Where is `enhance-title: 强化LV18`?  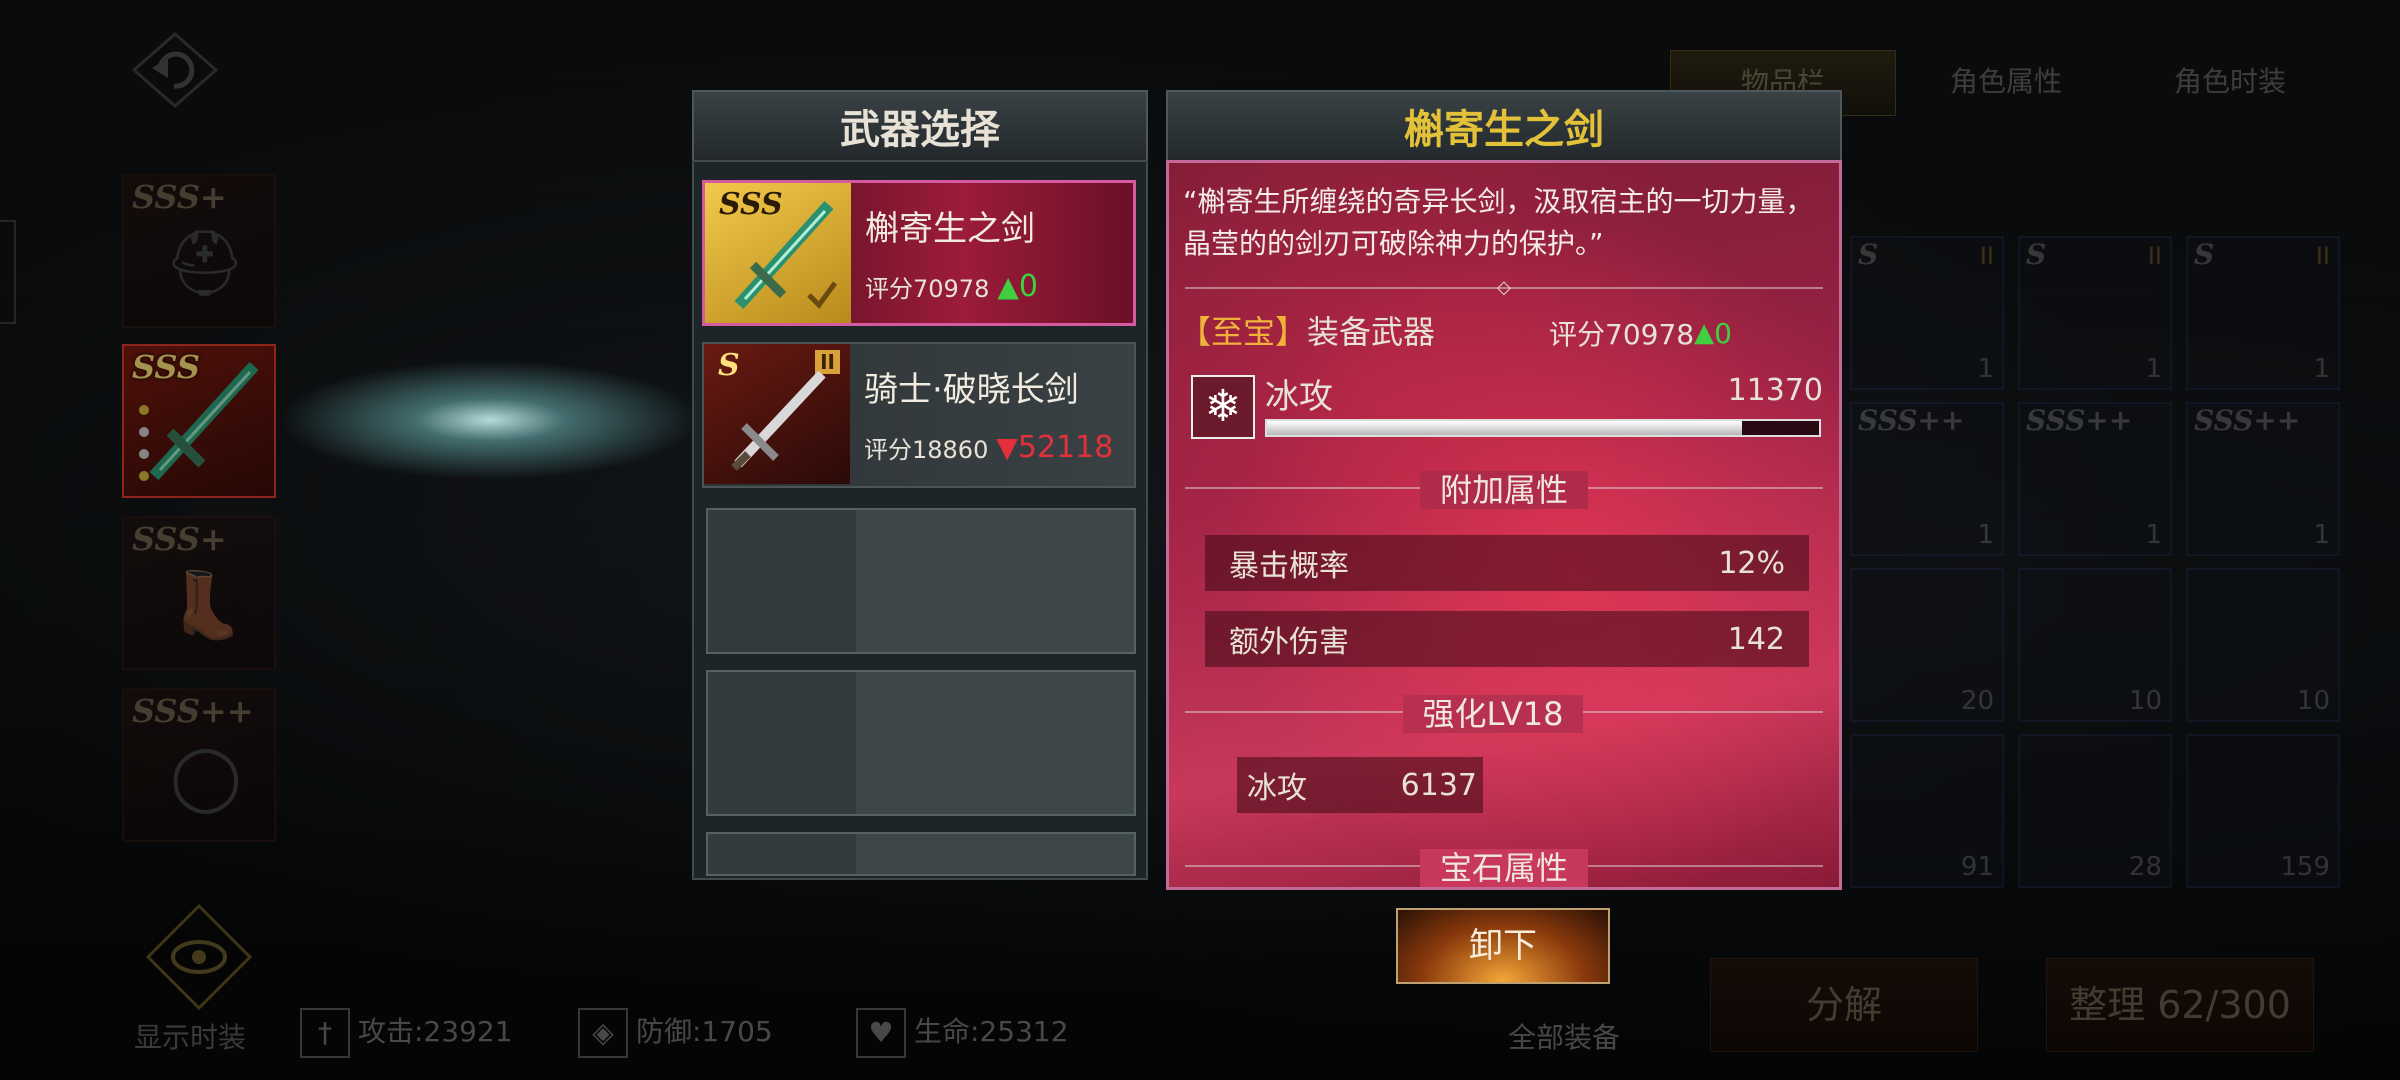
enhance-title: 强化LV18 is located at coordinates (1504, 712).